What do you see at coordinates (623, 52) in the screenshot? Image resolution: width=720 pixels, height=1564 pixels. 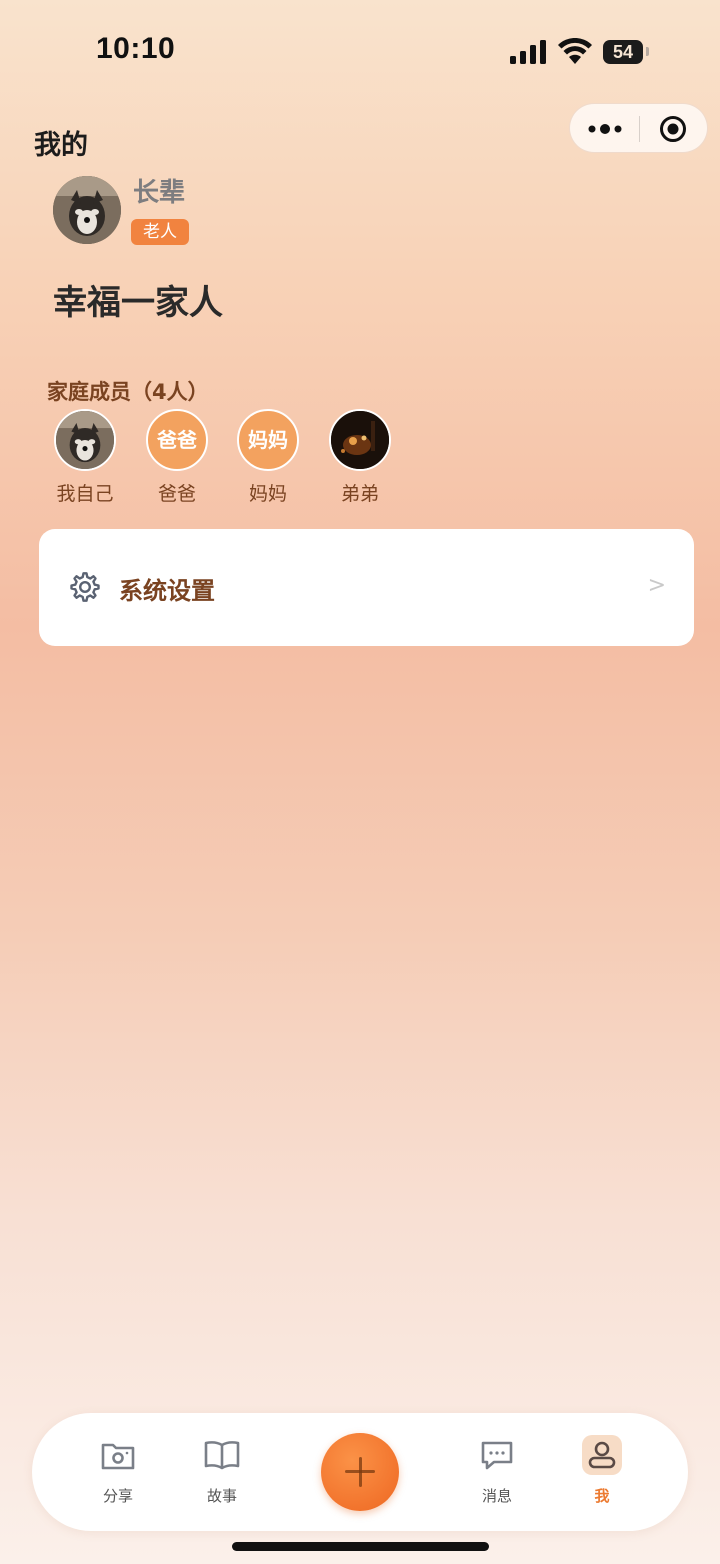 I see `battery-indicator: 54` at bounding box center [623, 52].